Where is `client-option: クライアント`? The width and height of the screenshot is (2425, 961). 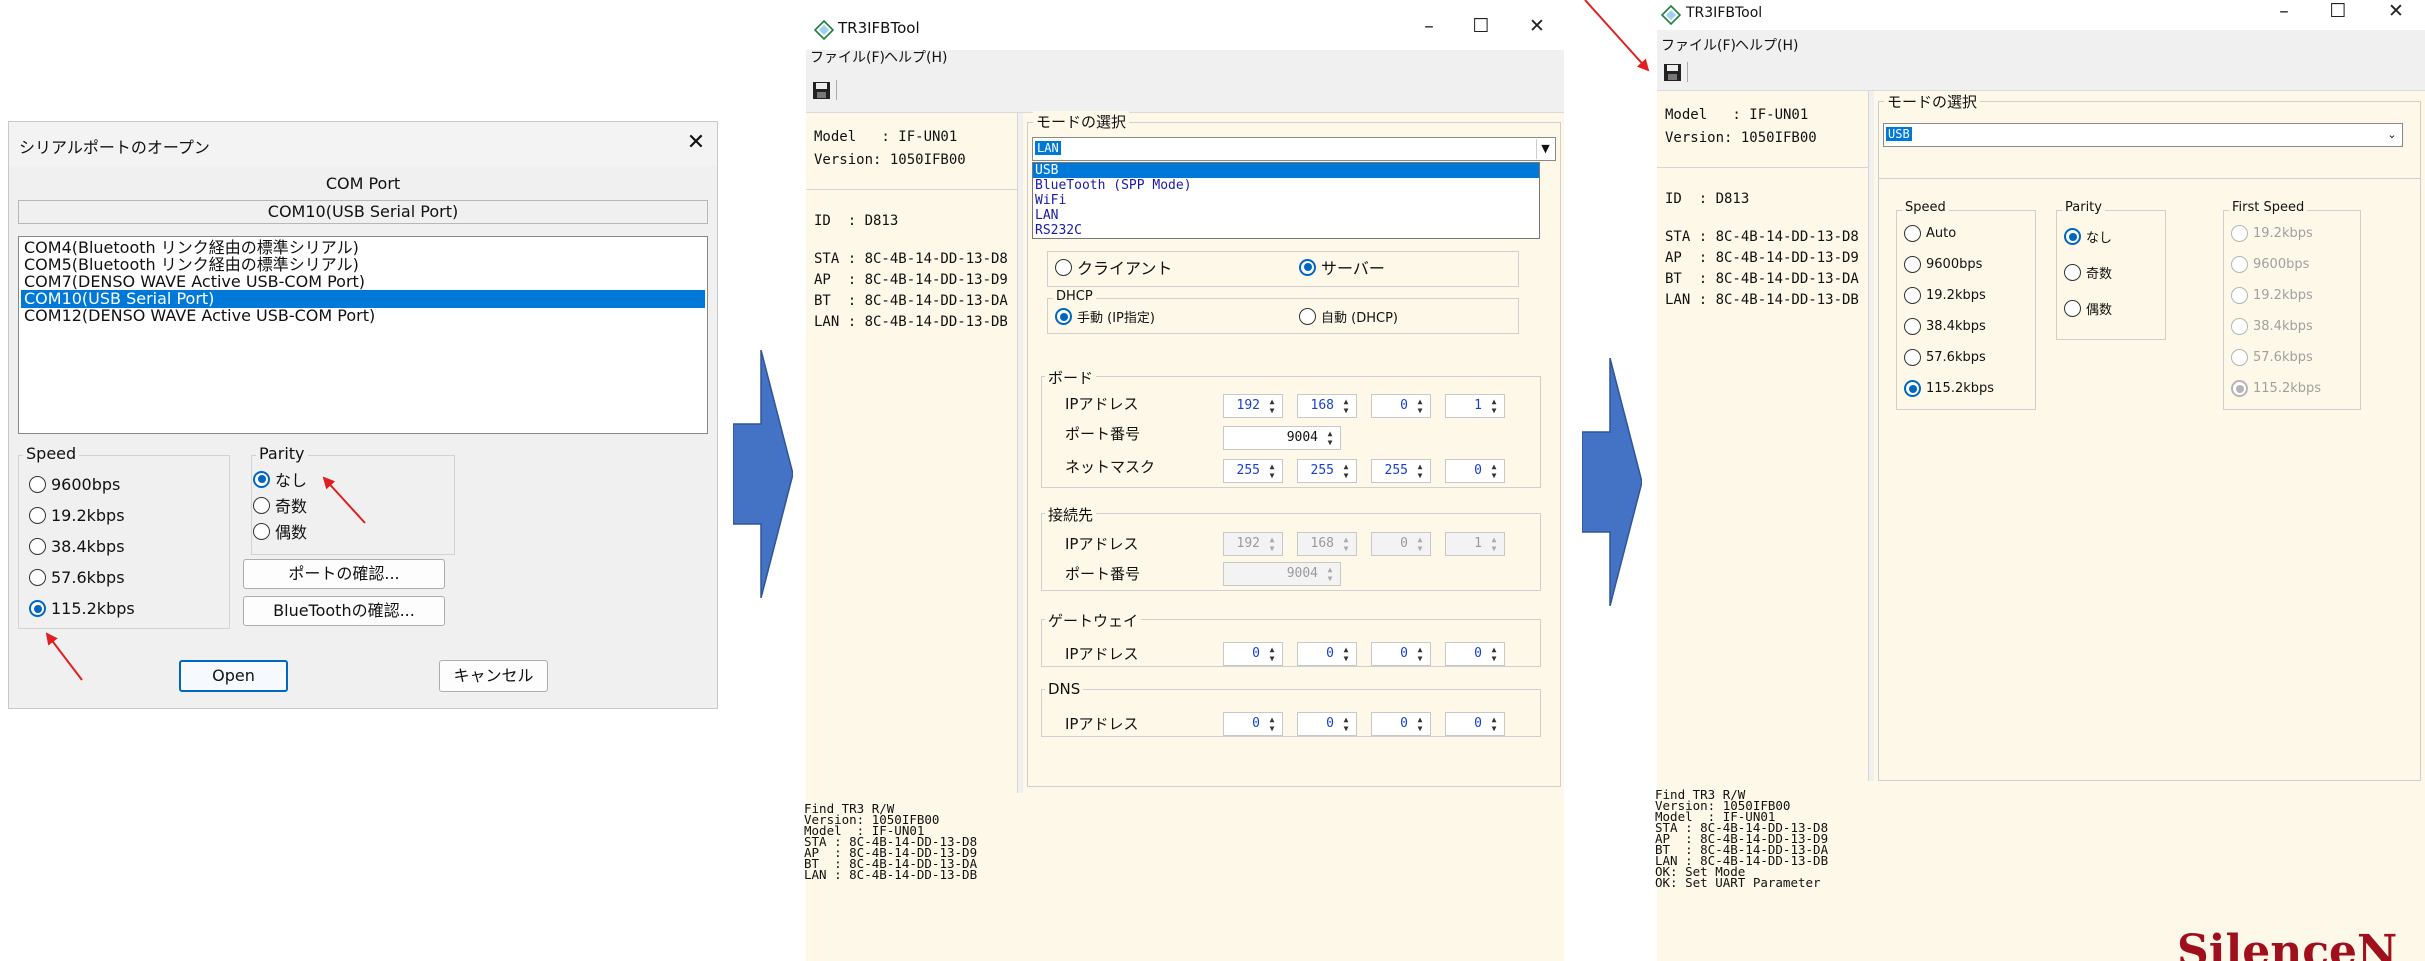
client-option: クライアント is located at coordinates (1113, 267).